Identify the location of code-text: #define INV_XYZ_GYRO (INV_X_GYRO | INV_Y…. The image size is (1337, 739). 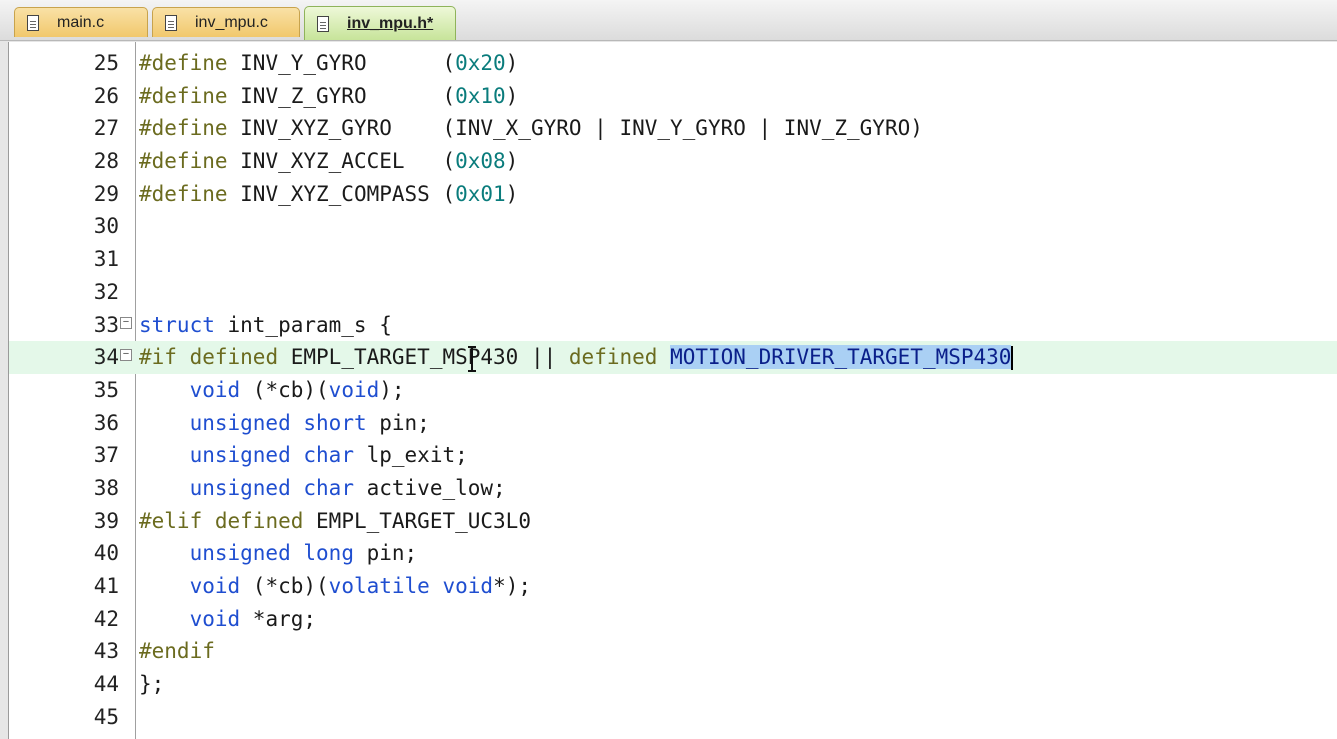
(531, 128).